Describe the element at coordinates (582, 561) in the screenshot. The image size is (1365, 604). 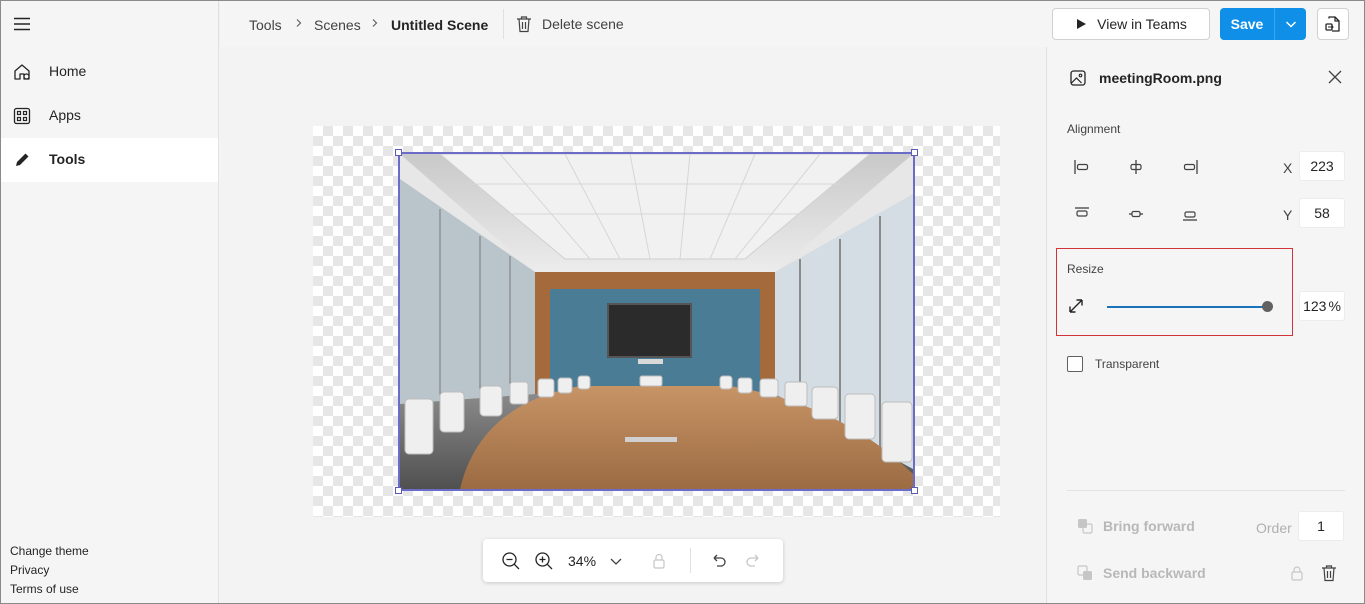
I see `zoom-level: 34%` at that location.